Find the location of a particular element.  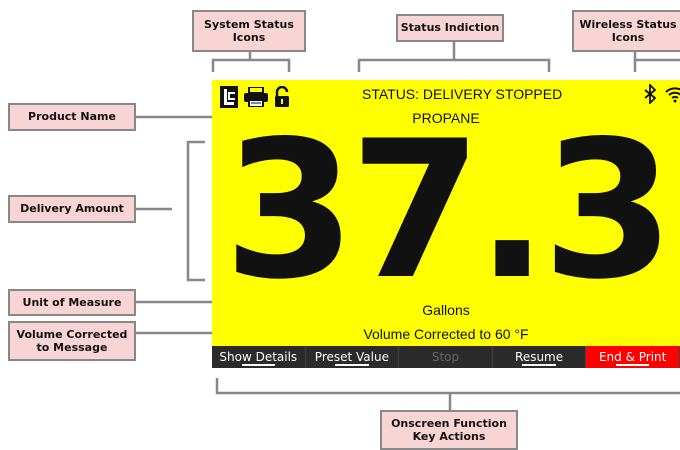

preset-value-button: Preset Value is located at coordinates (353, 357).